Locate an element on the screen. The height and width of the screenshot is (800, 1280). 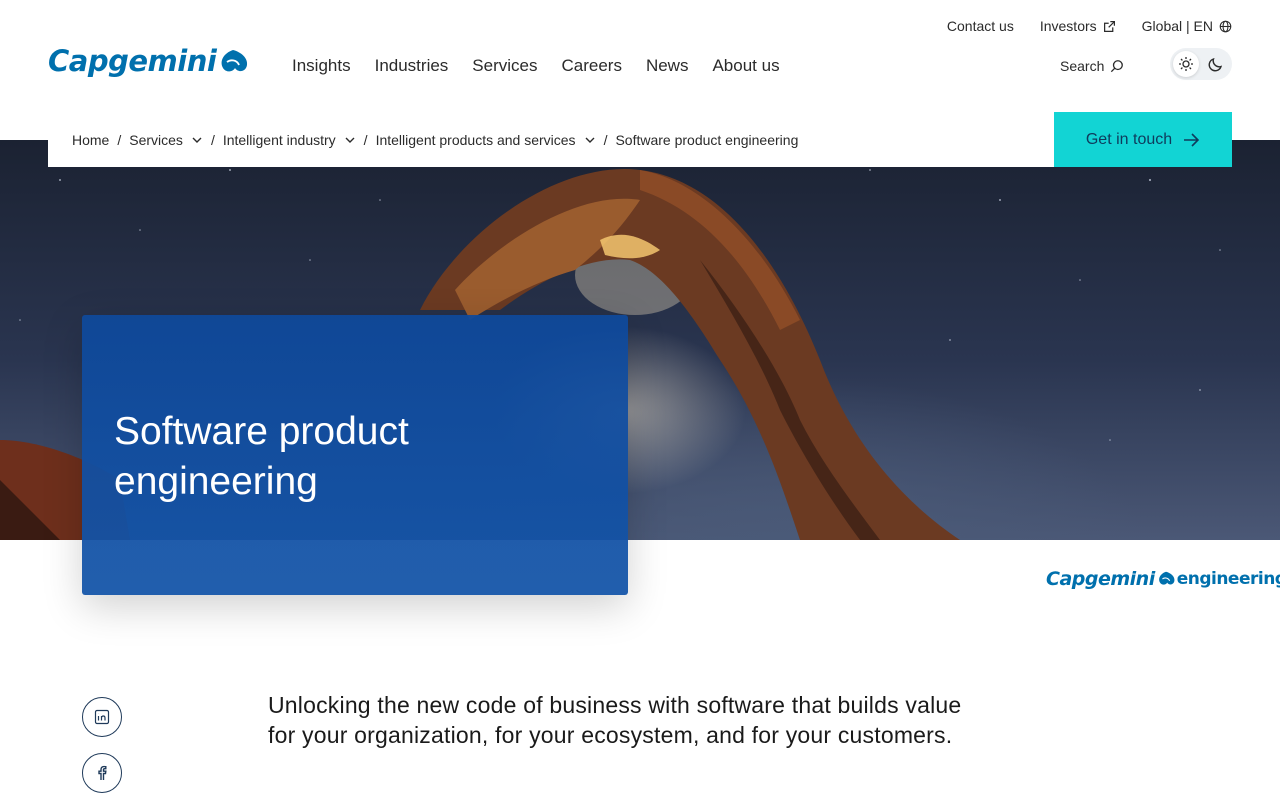
nav-industries: Industries is located at coordinates (412, 66).